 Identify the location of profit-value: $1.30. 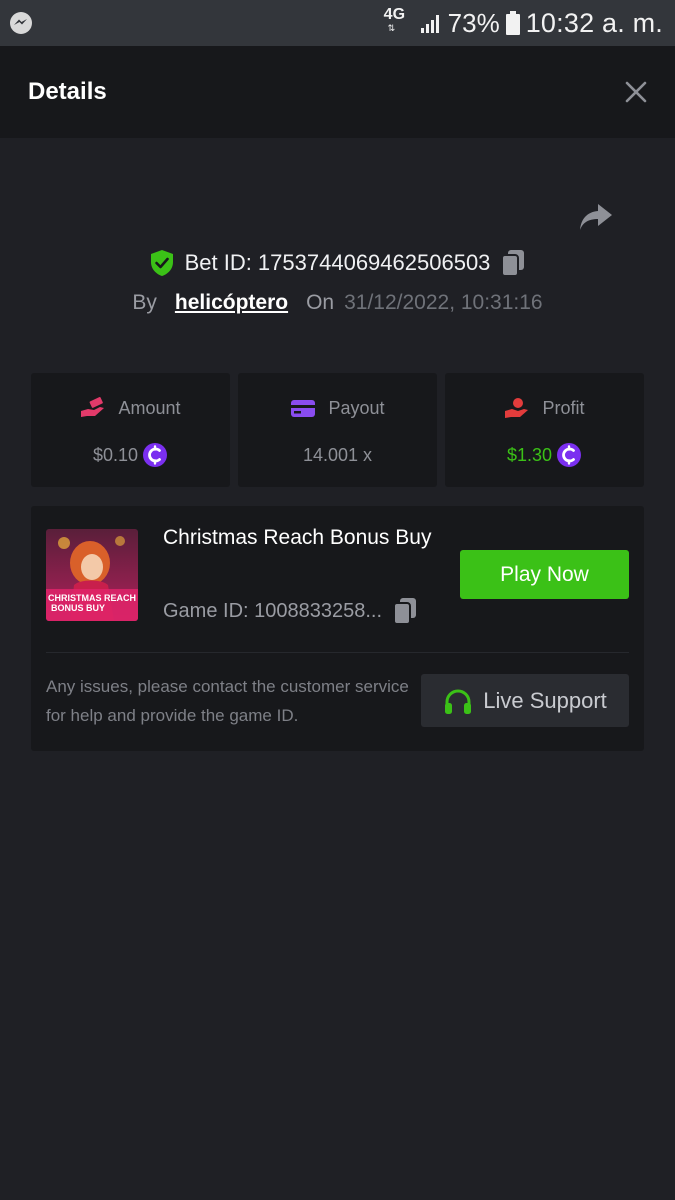
(529, 454).